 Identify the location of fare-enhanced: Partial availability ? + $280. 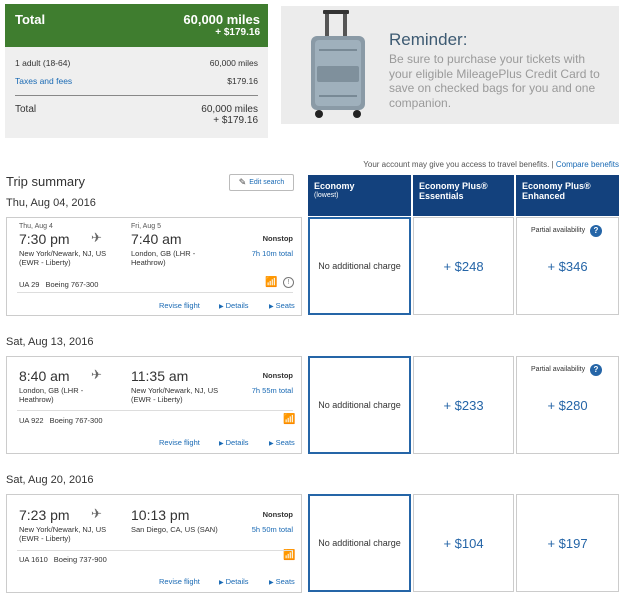
(567, 405).